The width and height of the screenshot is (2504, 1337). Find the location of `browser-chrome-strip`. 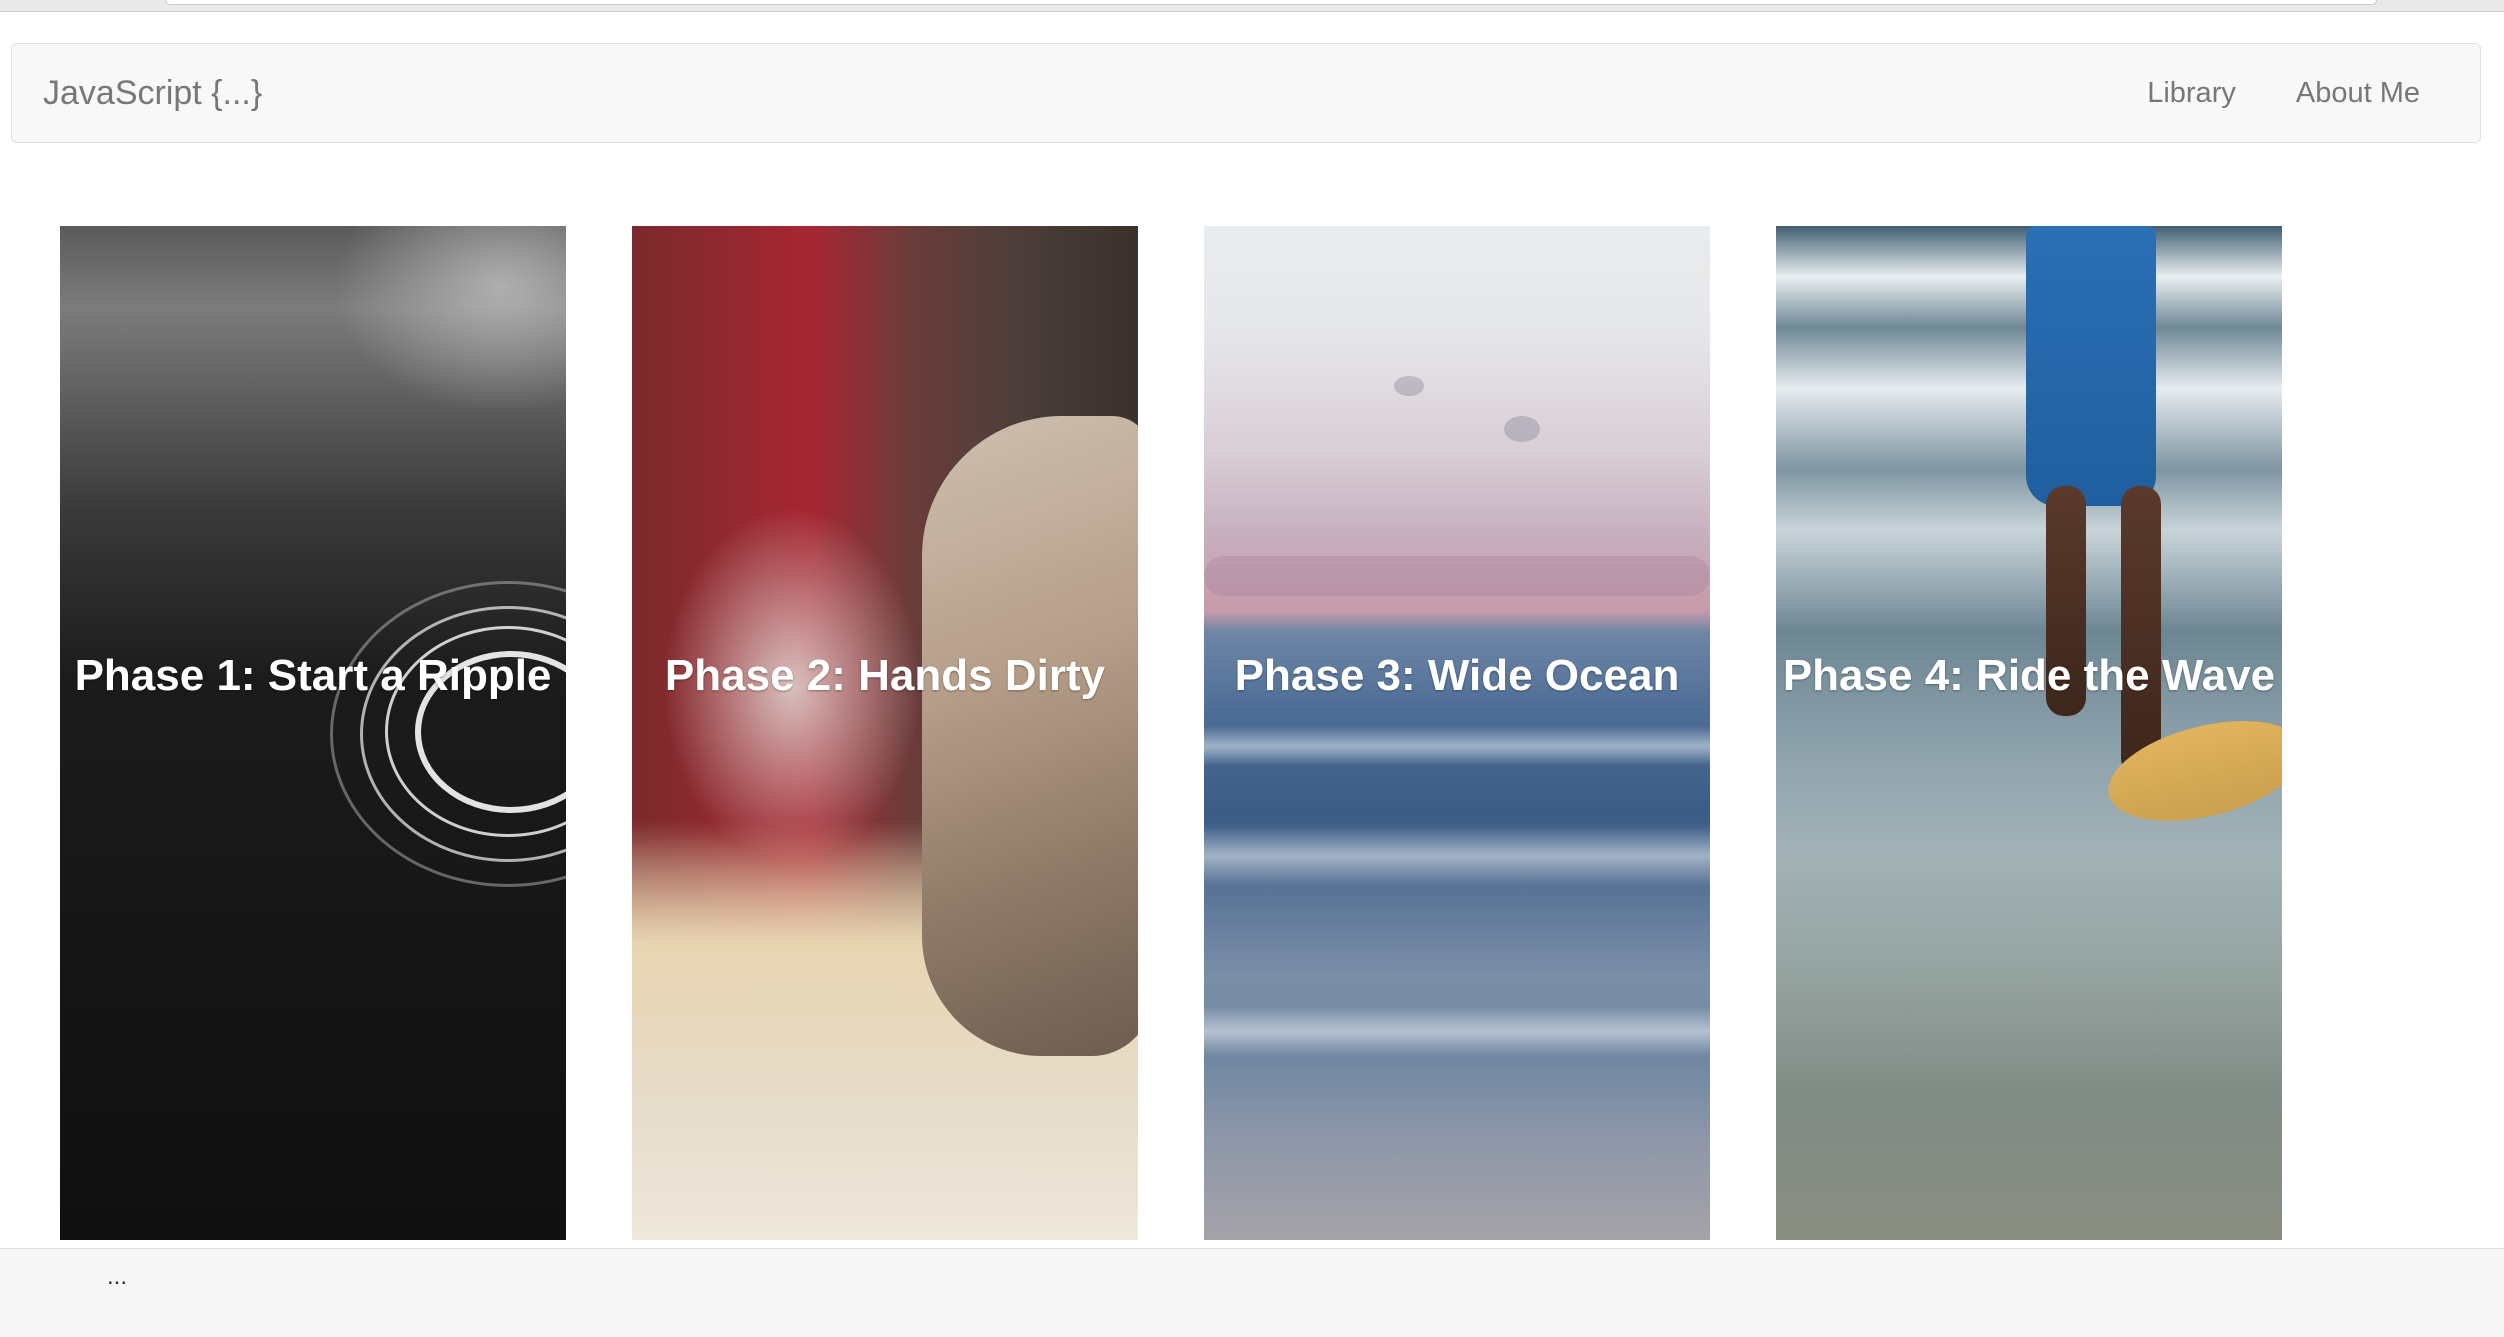

browser-chrome-strip is located at coordinates (1252, 6).